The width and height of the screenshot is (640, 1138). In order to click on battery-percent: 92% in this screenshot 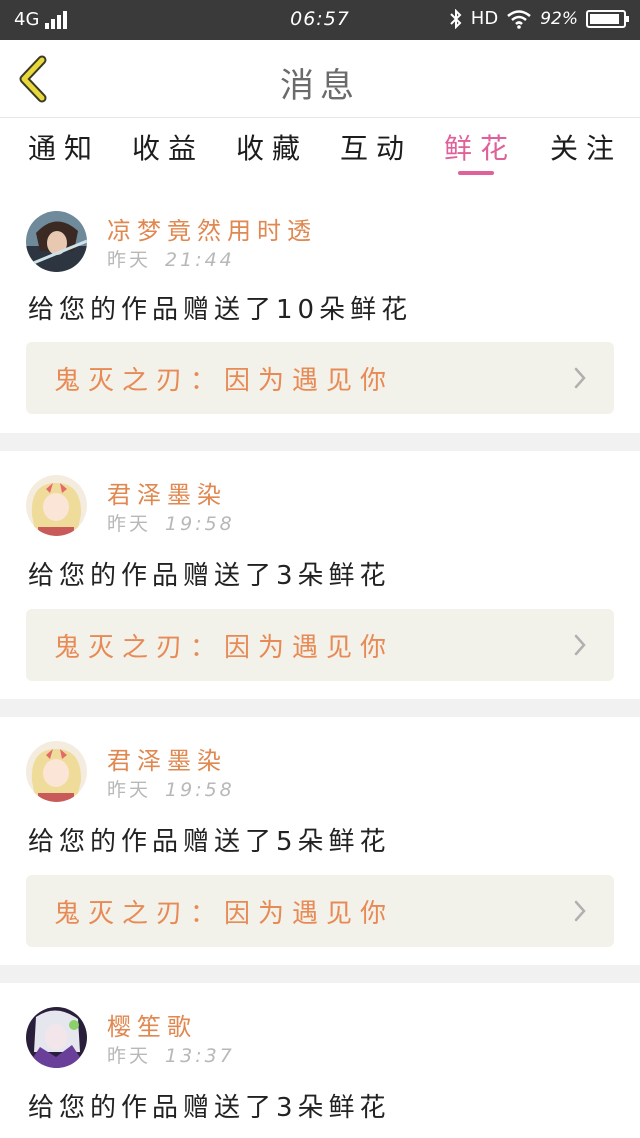, I will do `click(559, 18)`.